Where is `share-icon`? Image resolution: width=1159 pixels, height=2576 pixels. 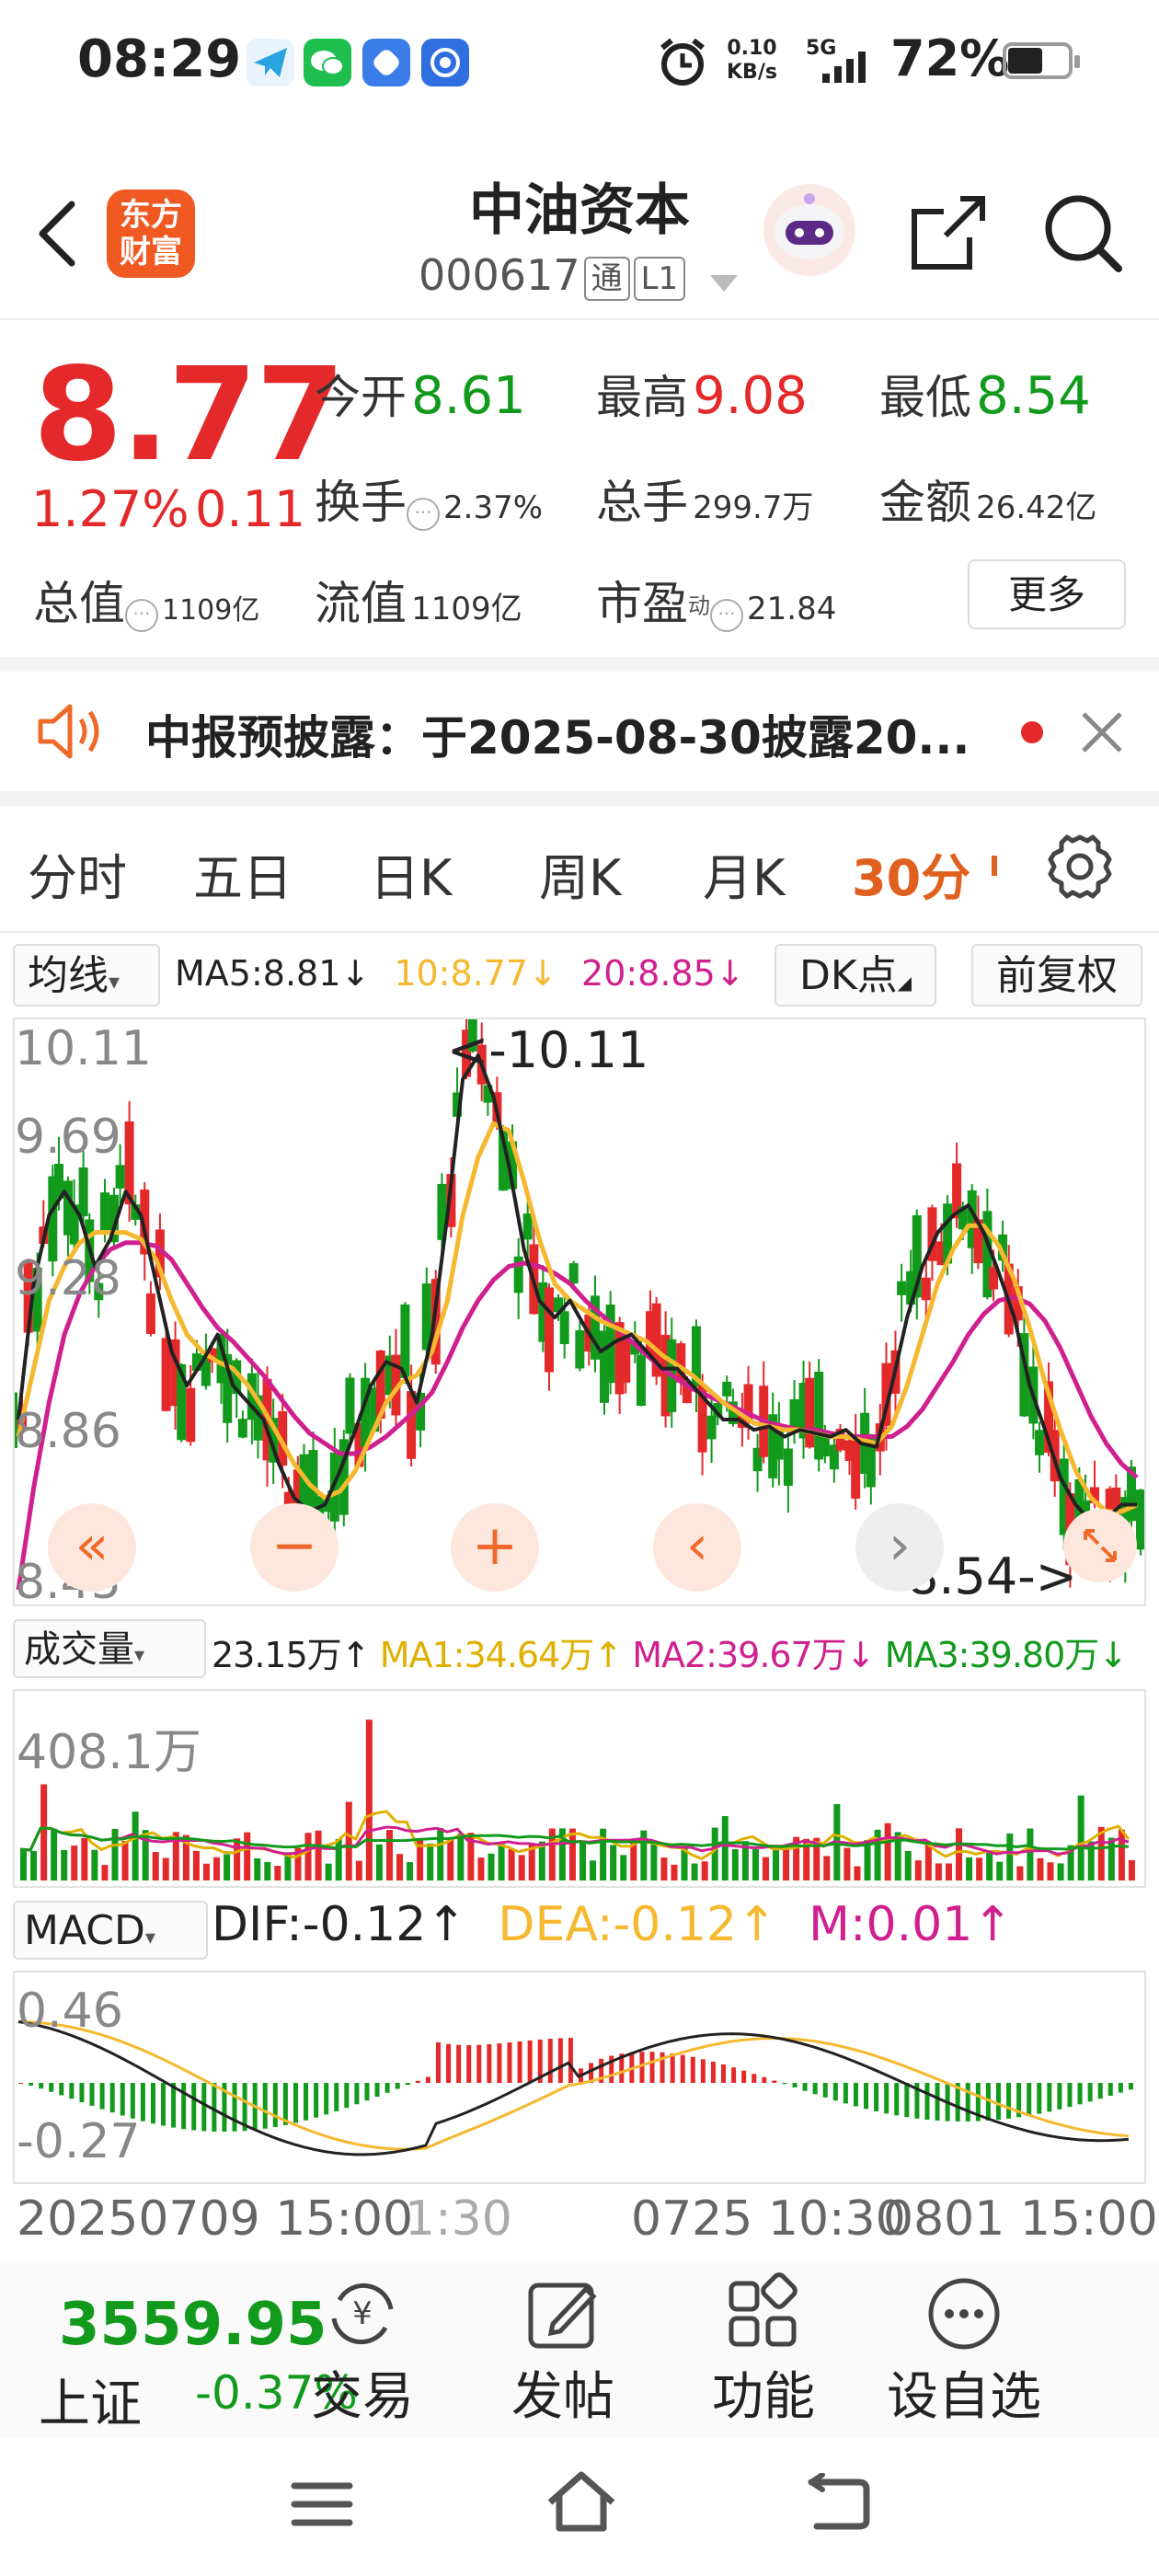
share-icon is located at coordinates (948, 234).